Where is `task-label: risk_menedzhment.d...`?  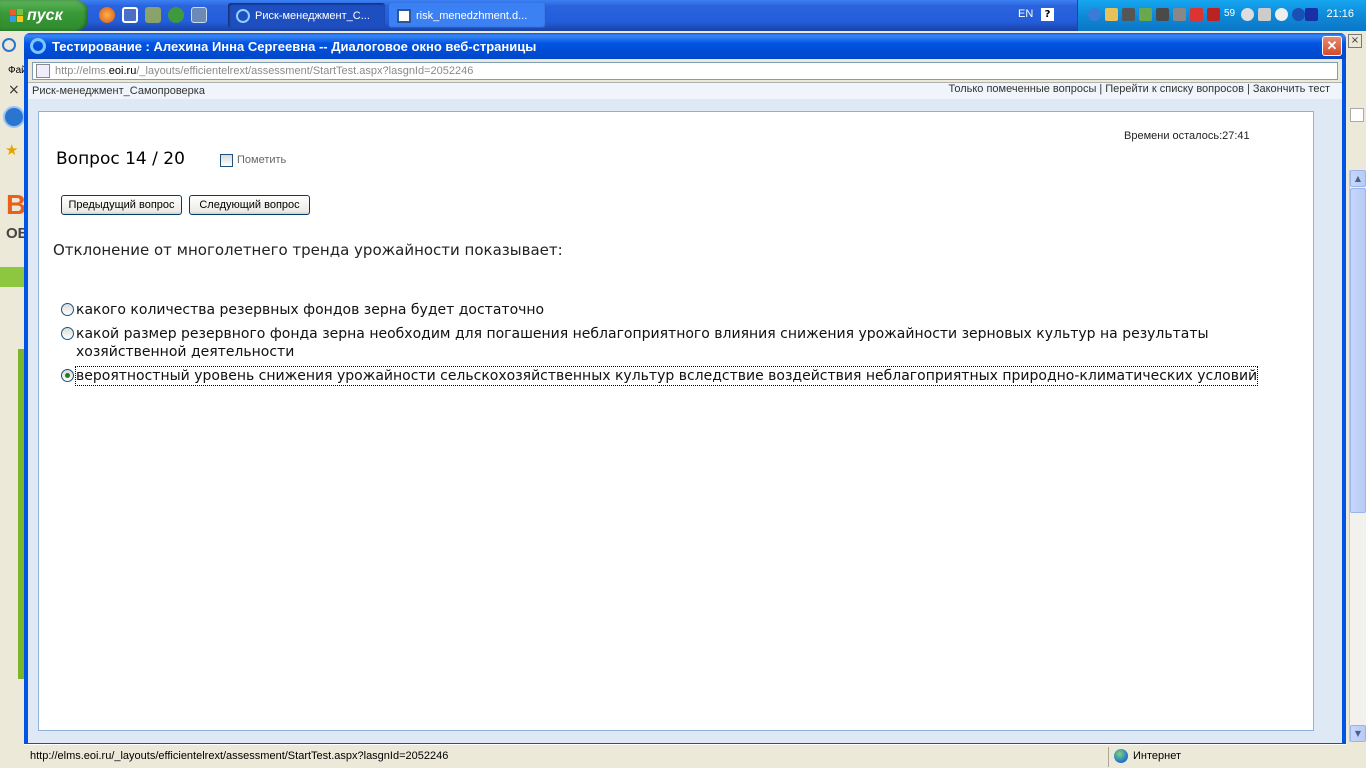 task-label: risk_menedzhment.d... is located at coordinates (472, 15).